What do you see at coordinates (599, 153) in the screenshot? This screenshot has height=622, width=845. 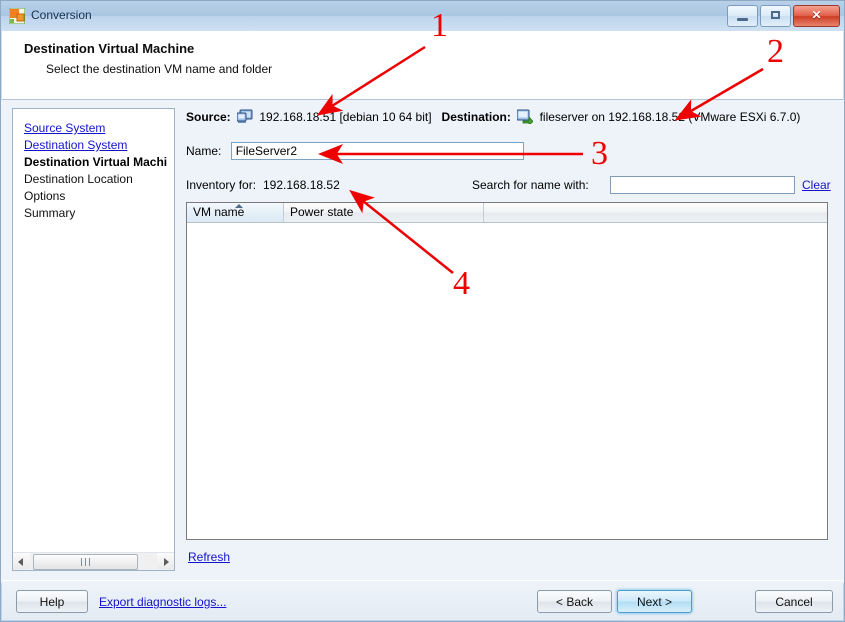 I see `annotation-number-3: 3` at bounding box center [599, 153].